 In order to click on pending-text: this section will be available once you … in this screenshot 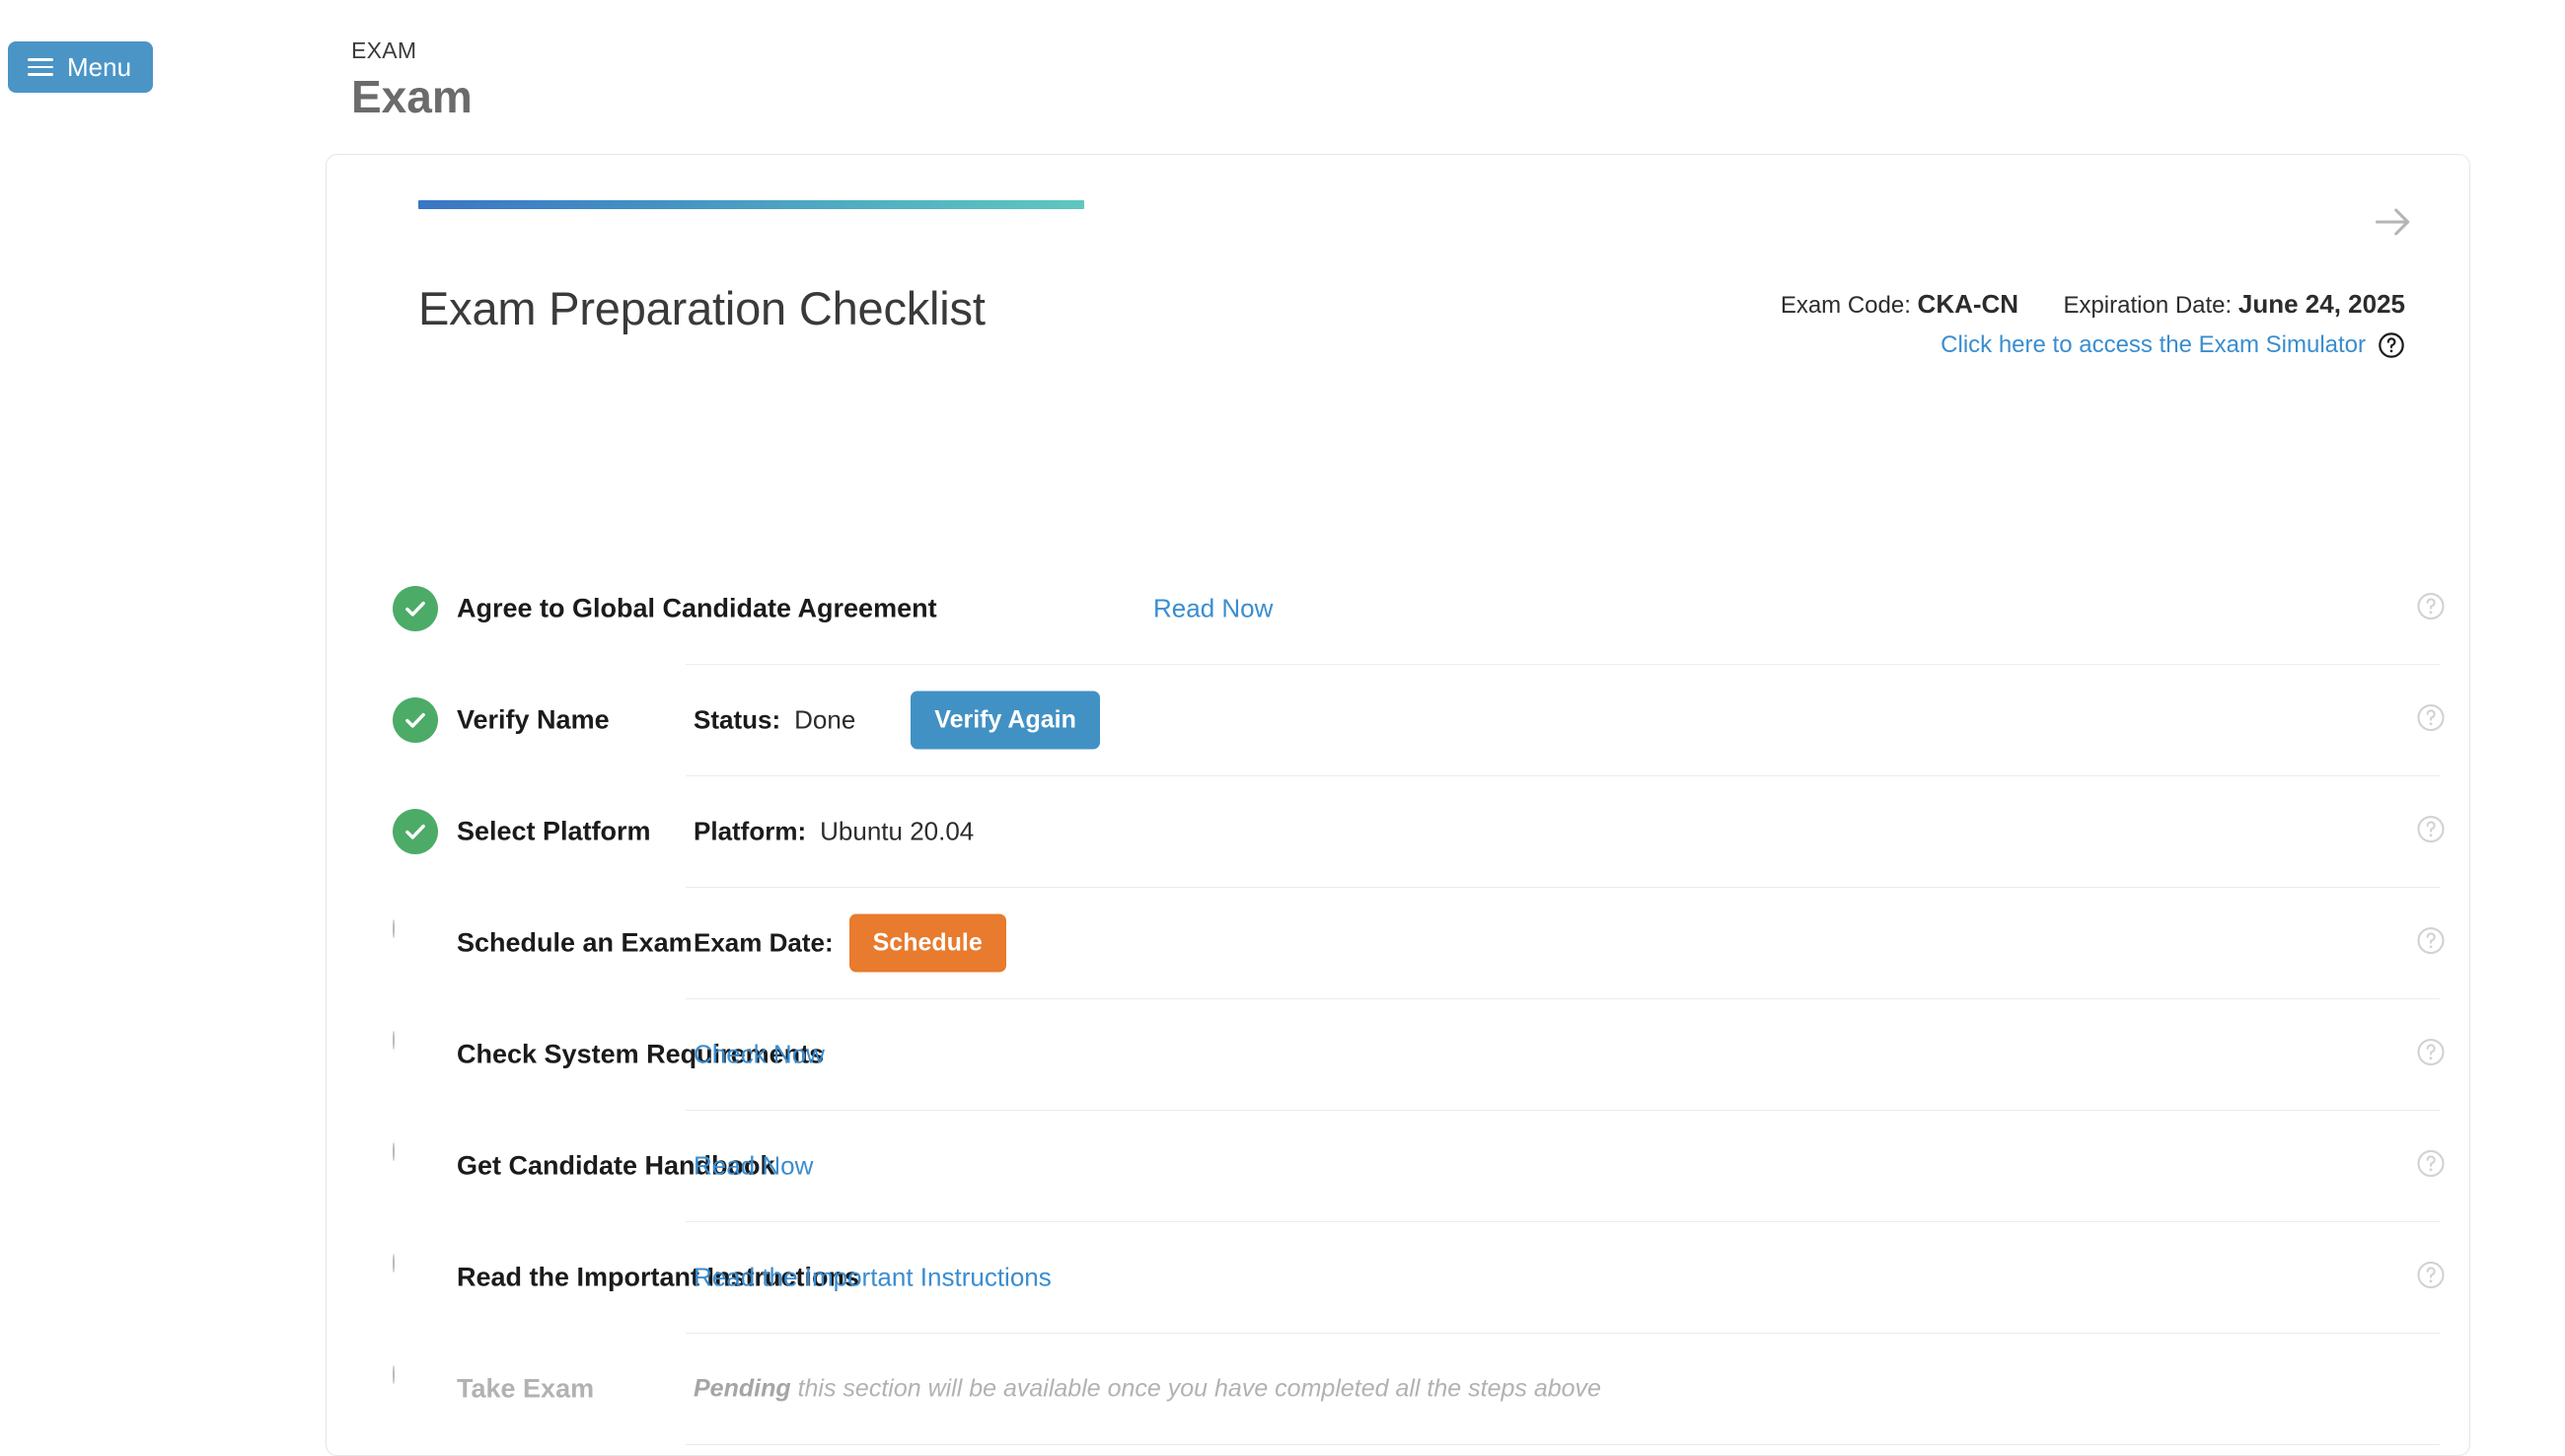, I will do `click(1199, 1388)`.